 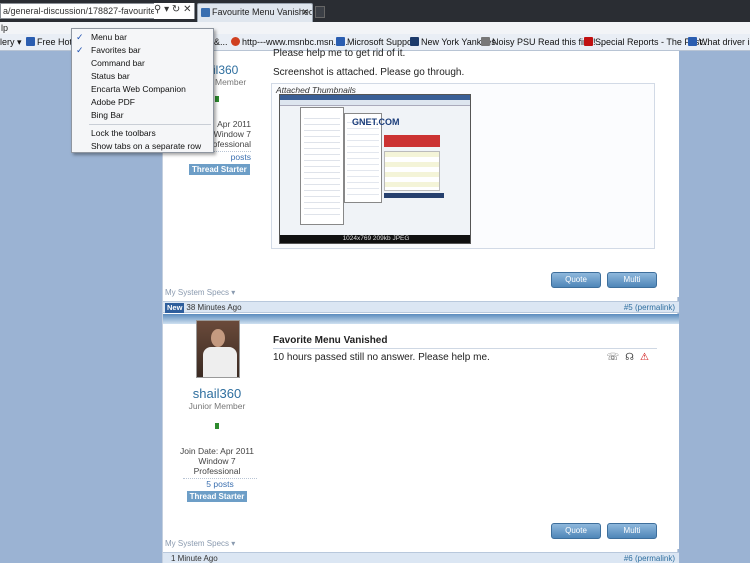 What do you see at coordinates (613, 357) in the screenshot?
I see `report-icon: ☏` at bounding box center [613, 357].